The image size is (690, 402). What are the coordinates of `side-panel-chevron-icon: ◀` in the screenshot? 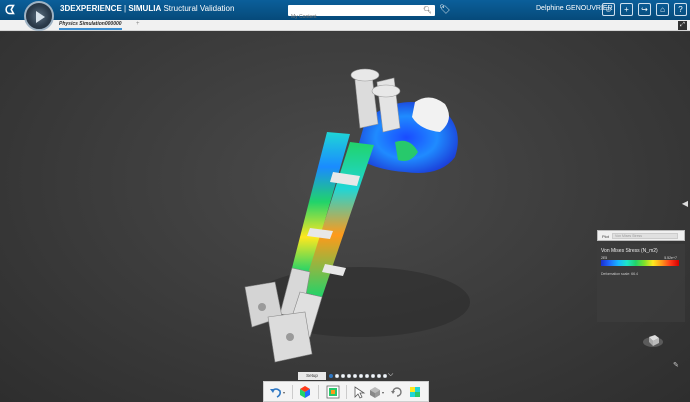 It's located at (685, 203).